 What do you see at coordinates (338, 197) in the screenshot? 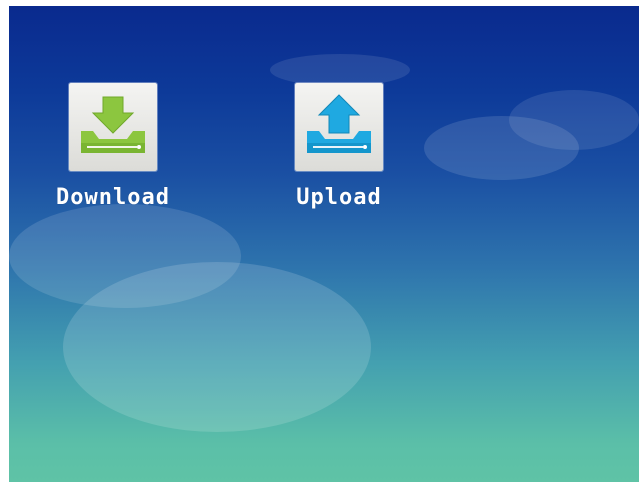
I see `upload-label: Upload` at bounding box center [338, 197].